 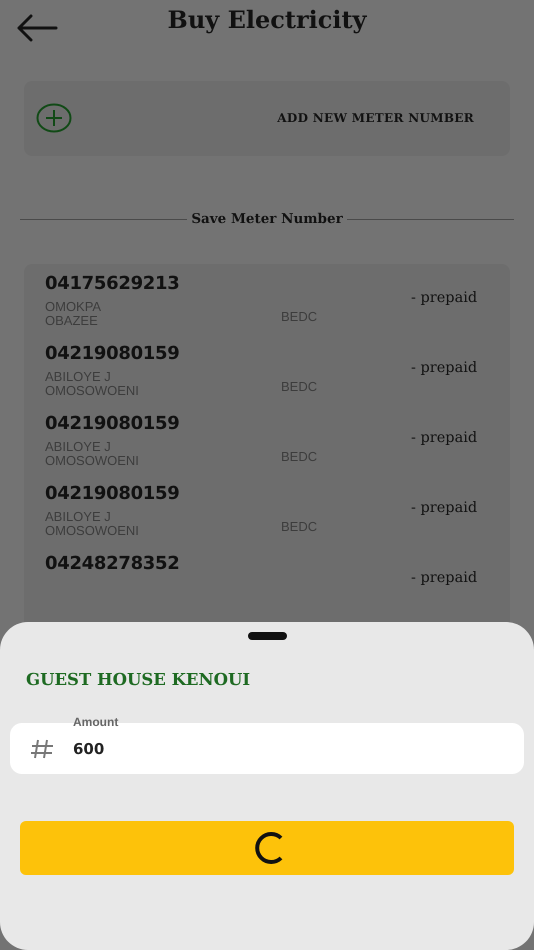 I want to click on section-title: Save Meter Number, so click(x=267, y=219).